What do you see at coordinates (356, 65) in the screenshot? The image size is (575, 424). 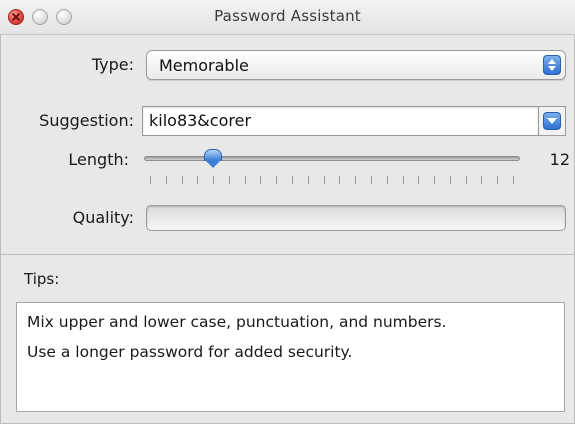 I see `type-popup-button: Memorable` at bounding box center [356, 65].